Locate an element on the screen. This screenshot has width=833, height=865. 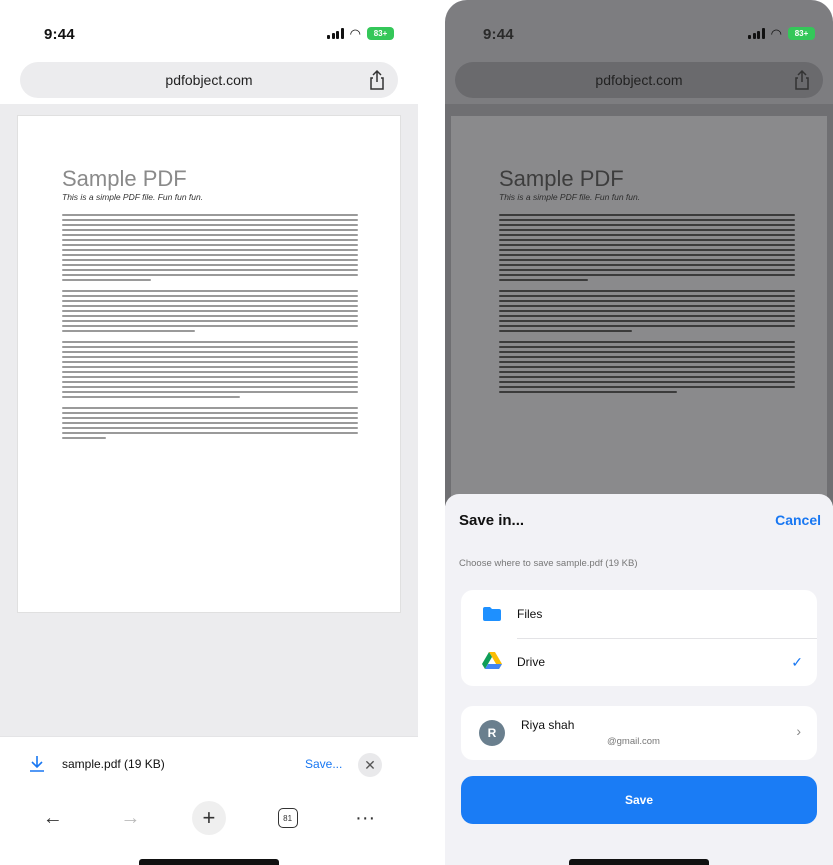
download-filename: sample.pdf (19 KB) is located at coordinates (113, 764).